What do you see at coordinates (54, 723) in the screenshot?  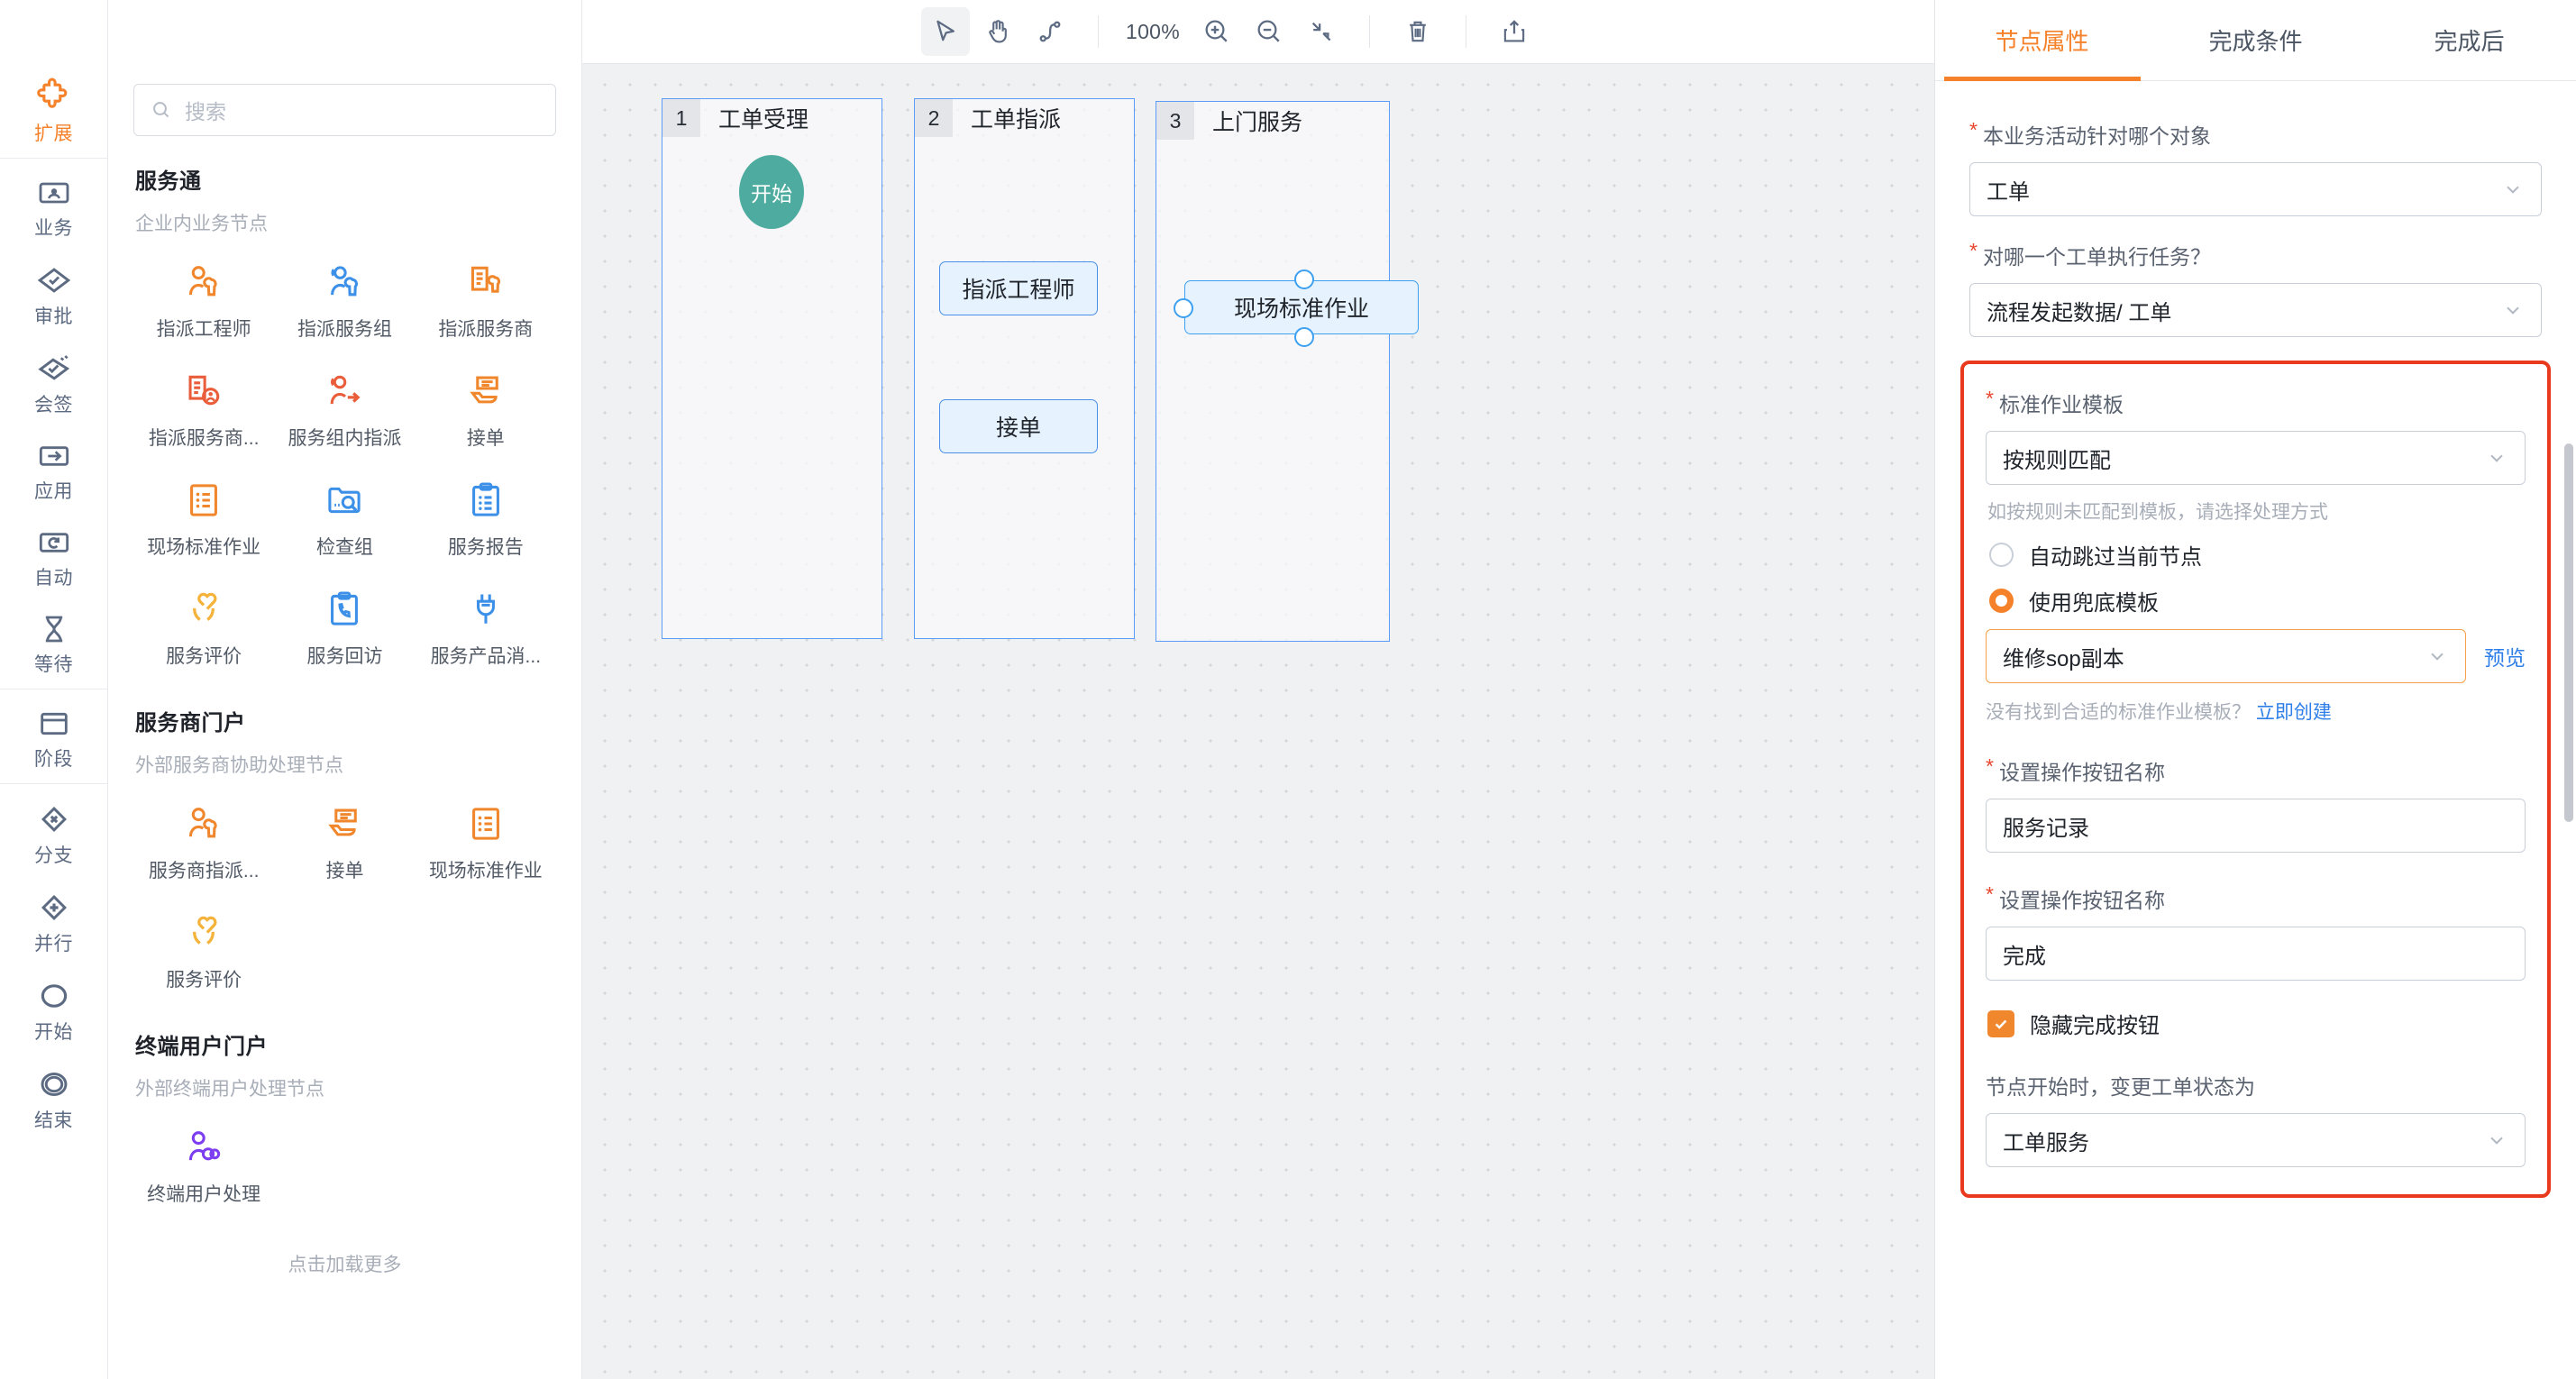 I see `window-icon` at bounding box center [54, 723].